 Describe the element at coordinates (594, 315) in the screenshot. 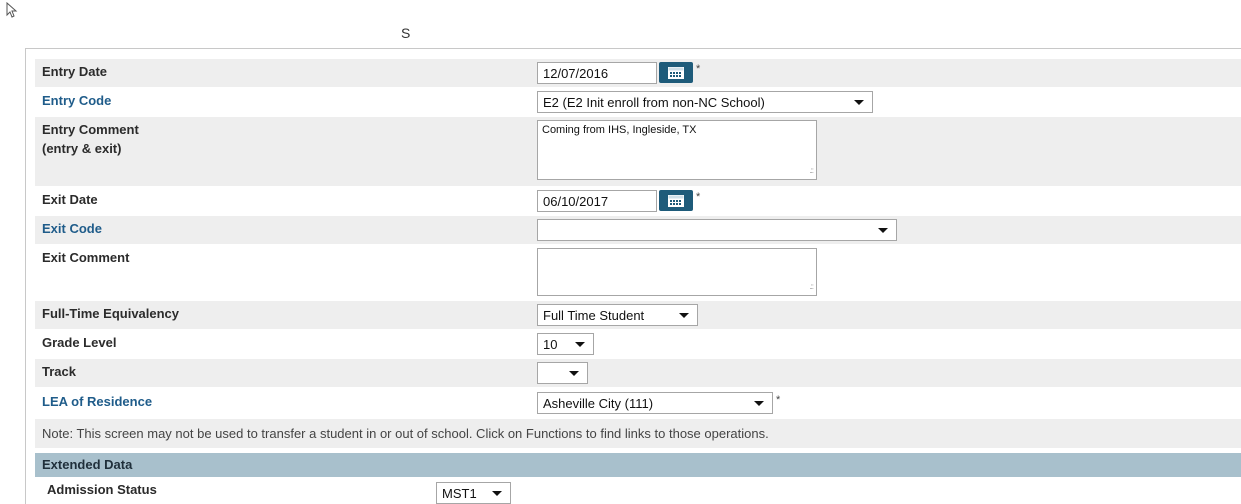

I see `fte-value: Full Time Student` at that location.